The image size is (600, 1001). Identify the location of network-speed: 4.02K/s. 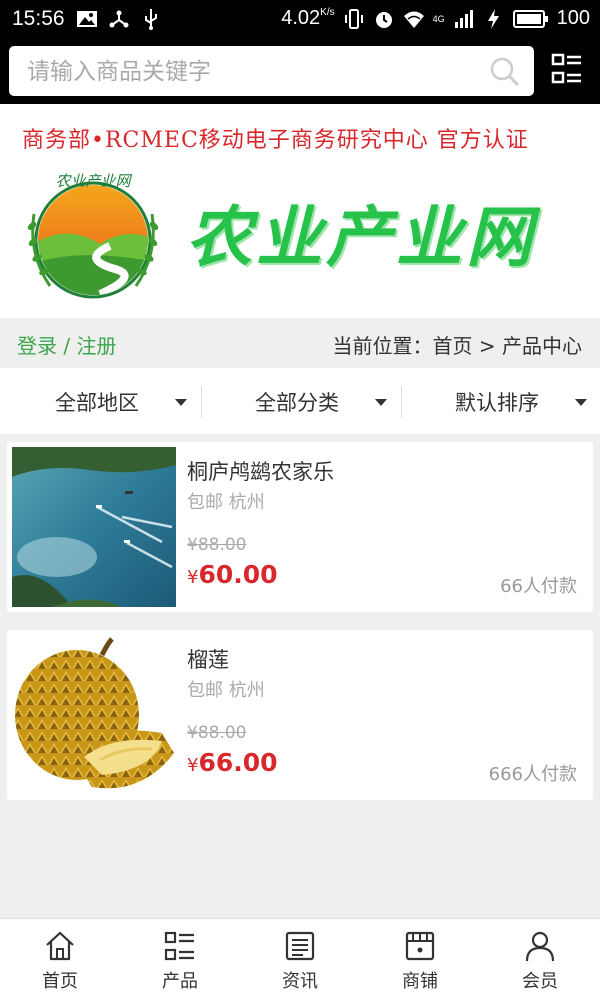
(307, 18).